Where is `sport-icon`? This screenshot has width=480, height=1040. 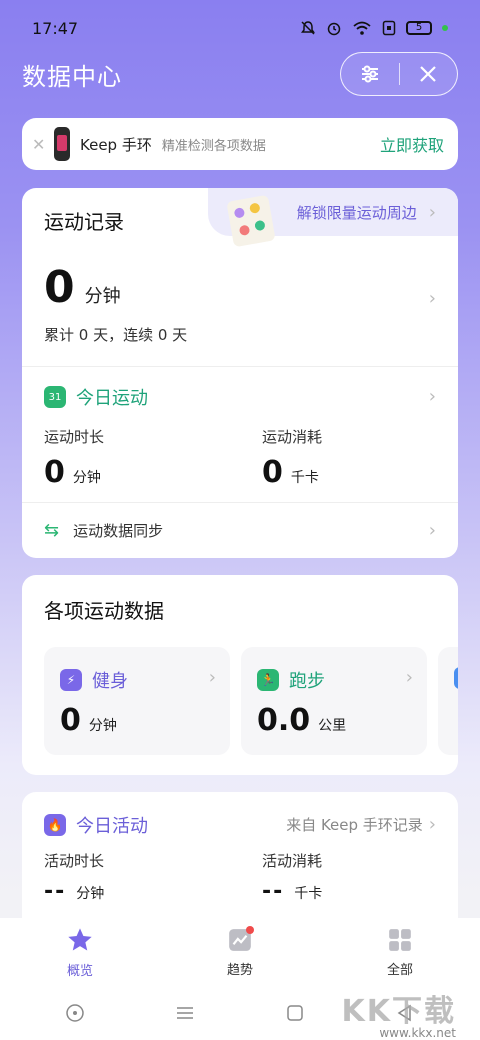 sport-icon is located at coordinates (456, 678).